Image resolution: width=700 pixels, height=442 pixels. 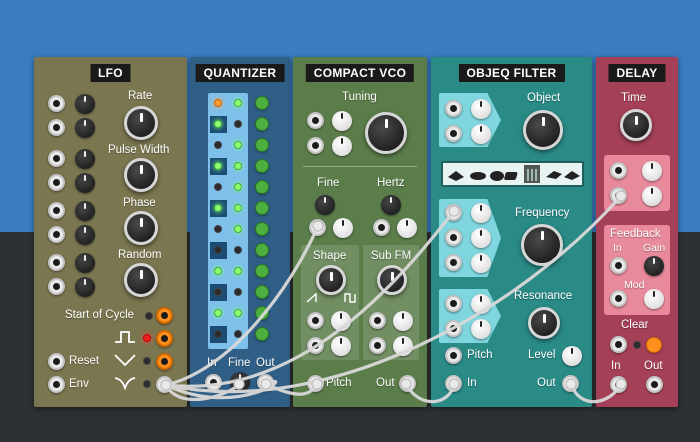 What do you see at coordinates (342, 121) in the screenshot?
I see `tuning-attenuator-knob` at bounding box center [342, 121].